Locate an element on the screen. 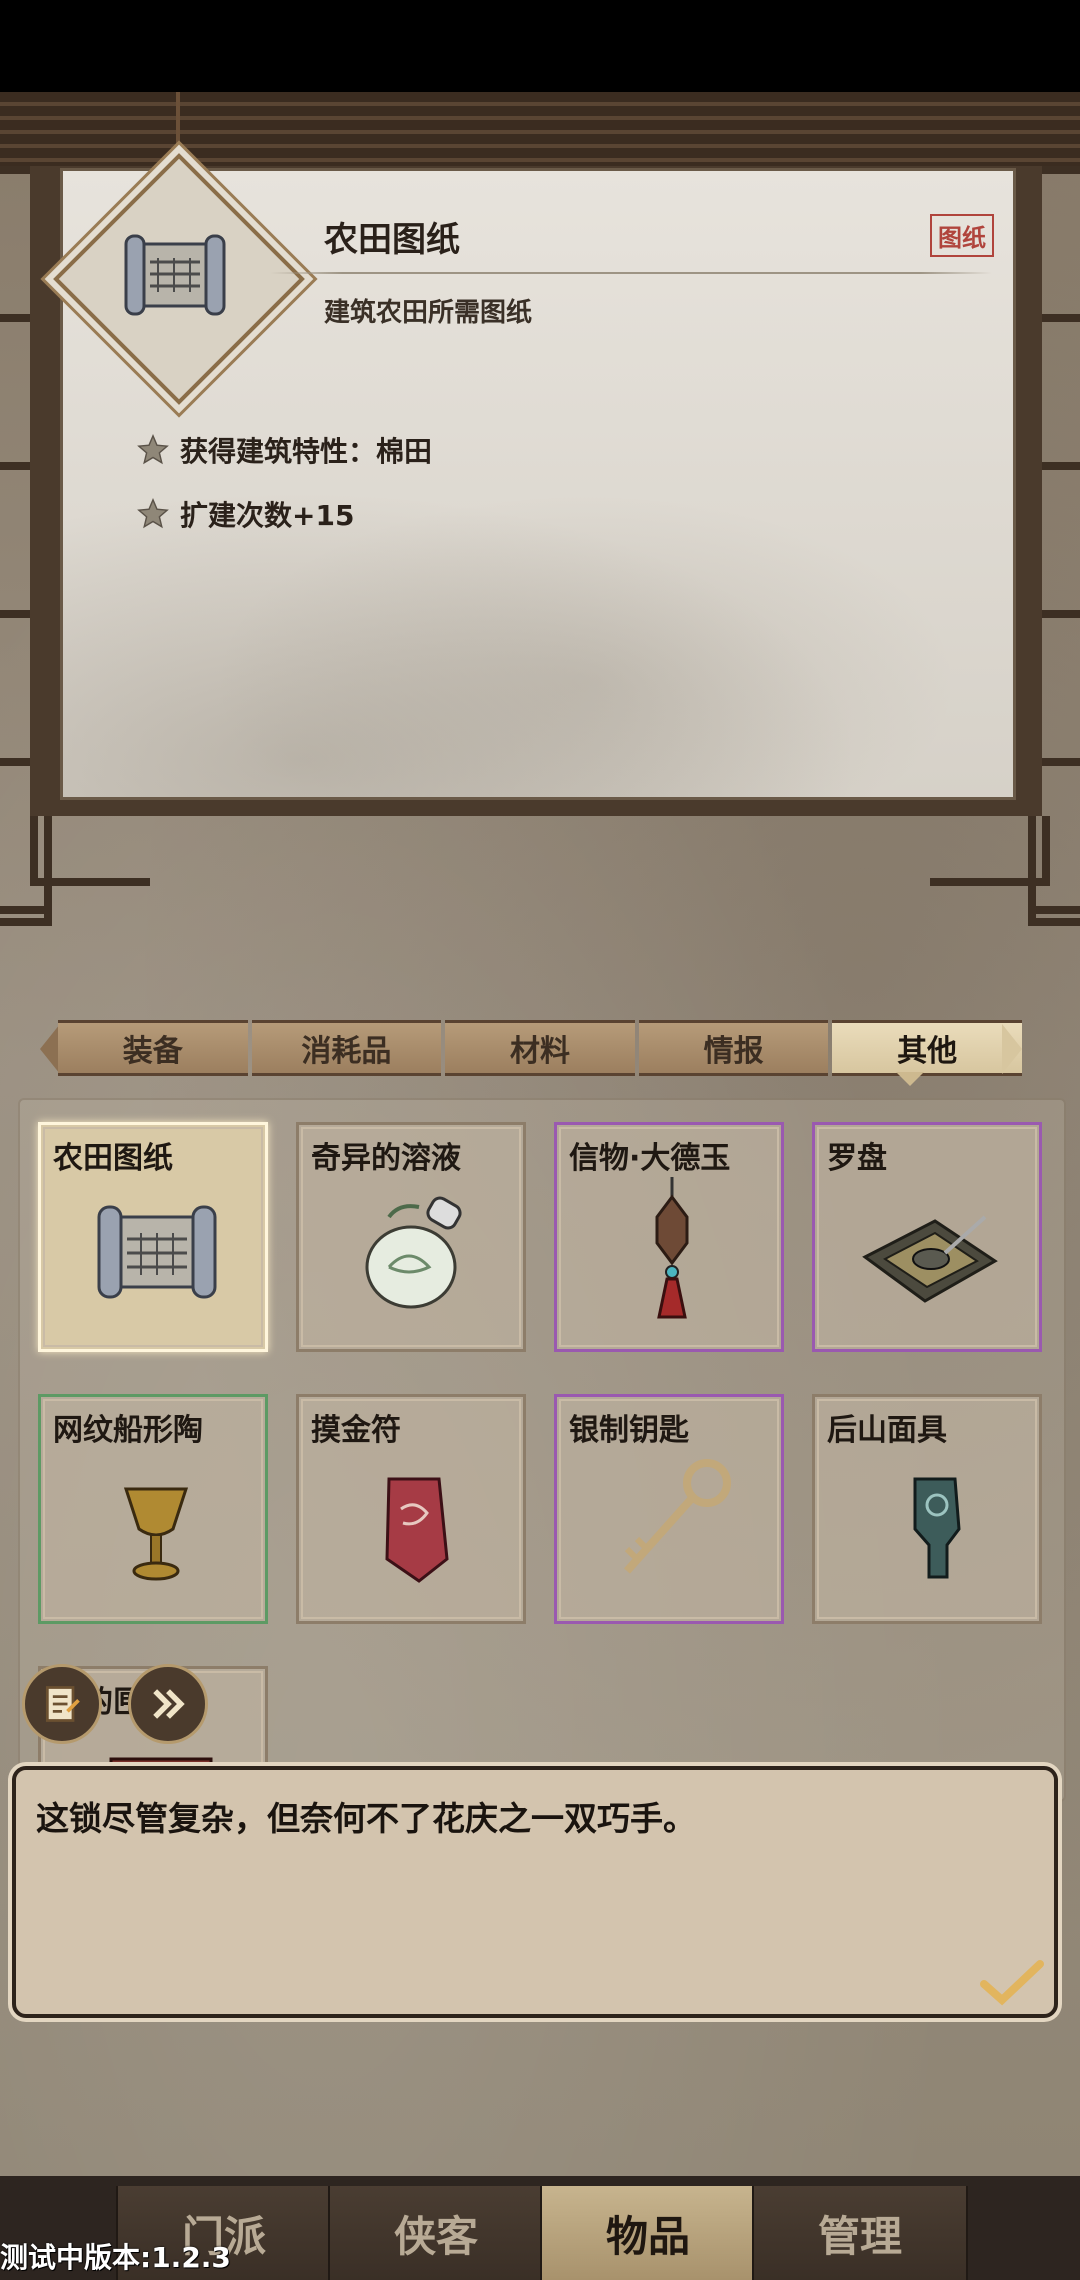 This screenshot has width=1080, height=2280. compass-icon is located at coordinates (930, 1259).